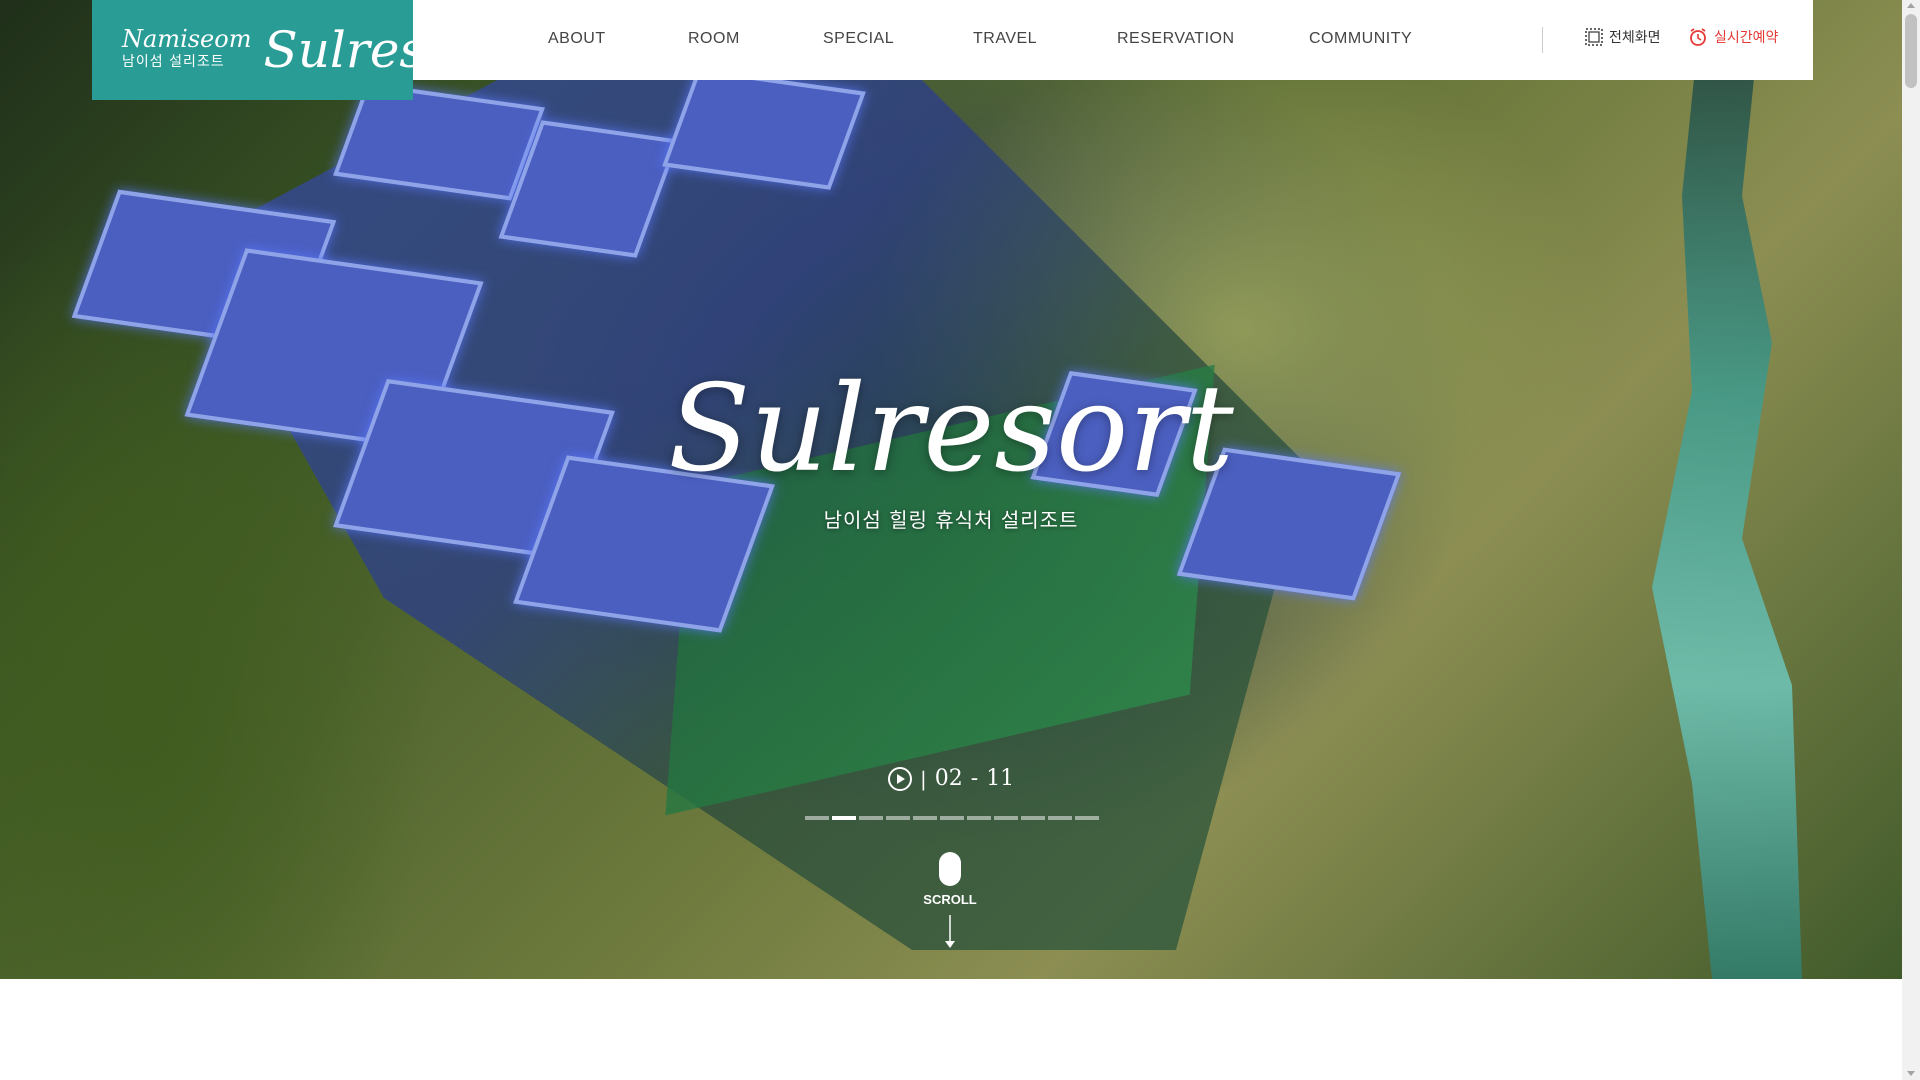  I want to click on slider-controls: | 02 - 11, so click(951, 778).